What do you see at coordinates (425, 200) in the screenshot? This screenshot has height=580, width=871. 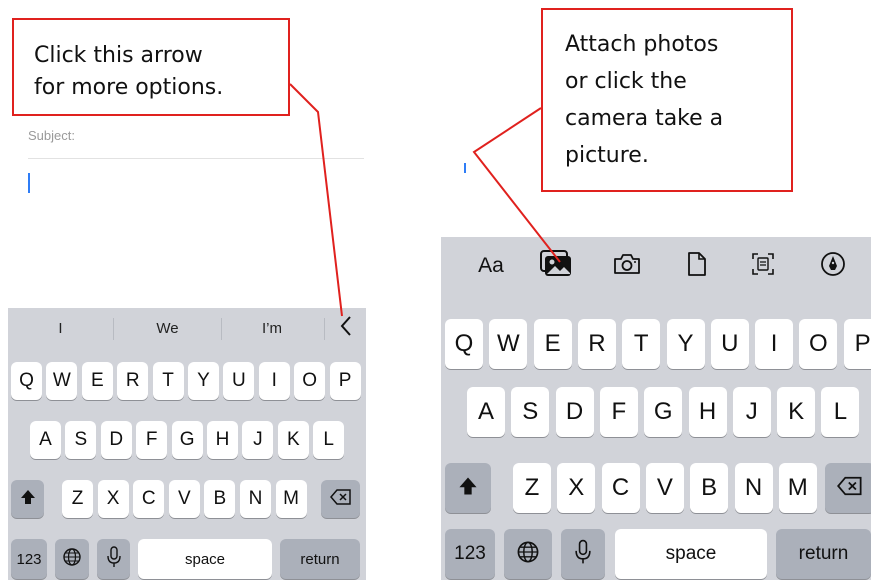 I see `callout-connectors` at bounding box center [425, 200].